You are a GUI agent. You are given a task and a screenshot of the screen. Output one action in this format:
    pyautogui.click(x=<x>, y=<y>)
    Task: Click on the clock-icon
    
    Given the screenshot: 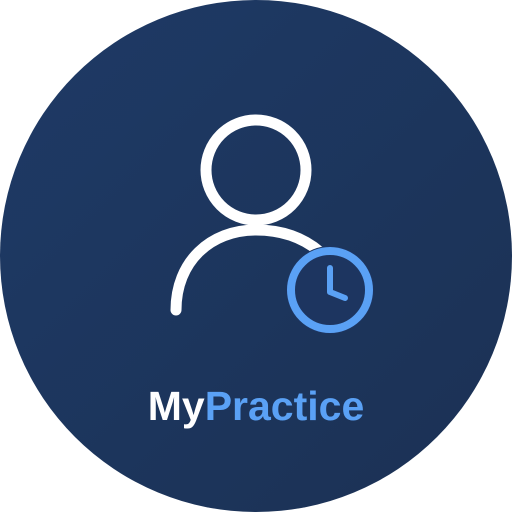 What is the action you would take?
    pyautogui.click(x=330, y=290)
    